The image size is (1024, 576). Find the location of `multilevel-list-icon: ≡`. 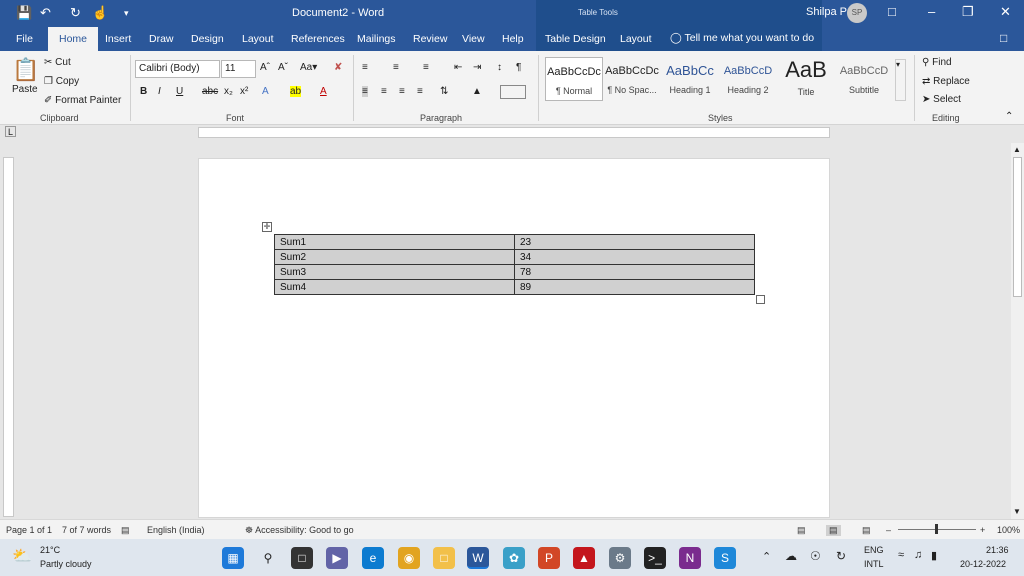

multilevel-list-icon: ≡ is located at coordinates (426, 67).